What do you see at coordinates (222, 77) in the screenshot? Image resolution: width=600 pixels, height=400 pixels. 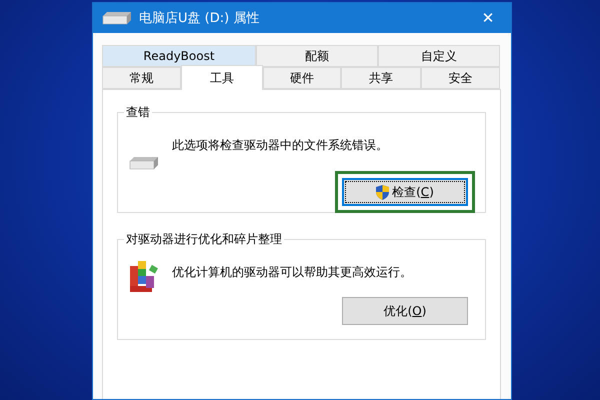 I see `tab: 工具` at bounding box center [222, 77].